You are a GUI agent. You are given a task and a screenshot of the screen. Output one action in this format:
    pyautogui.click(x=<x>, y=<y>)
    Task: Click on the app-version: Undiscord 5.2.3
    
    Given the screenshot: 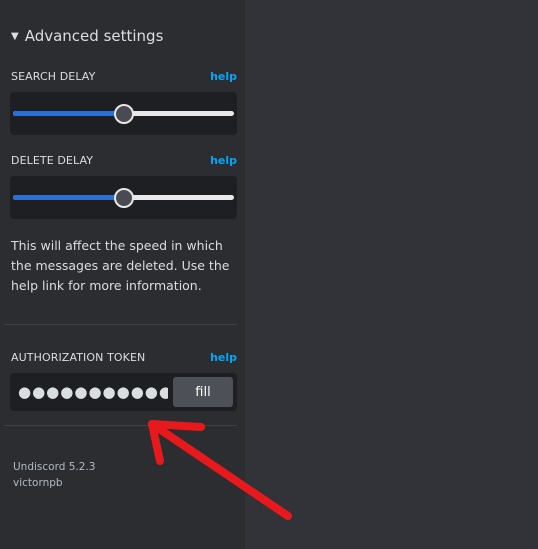 What is the action you would take?
    pyautogui.click(x=54, y=467)
    